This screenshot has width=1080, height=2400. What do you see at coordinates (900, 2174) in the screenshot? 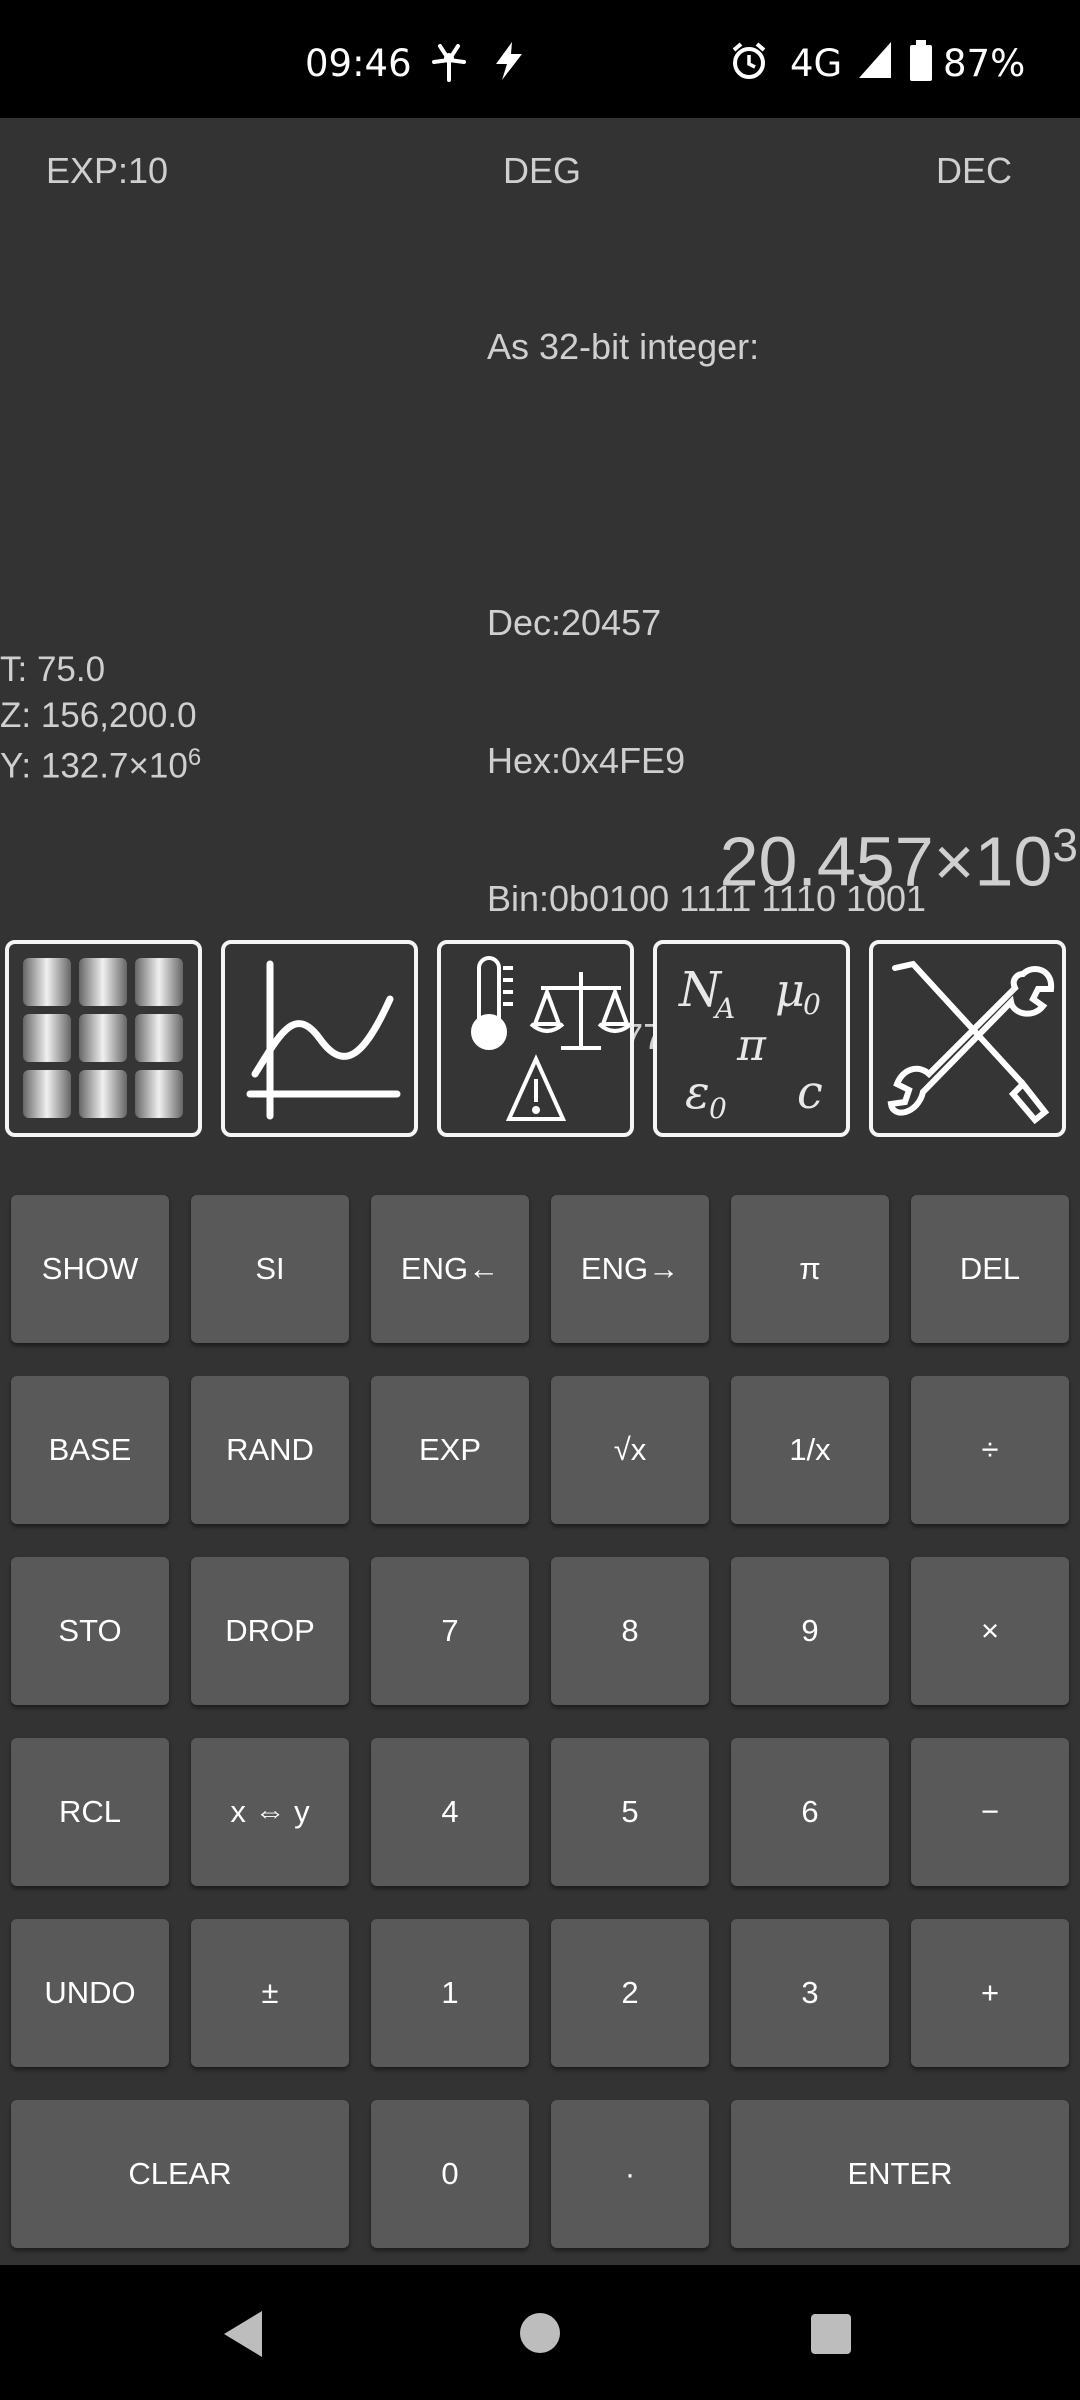
I see `enter-key: ENTER` at bounding box center [900, 2174].